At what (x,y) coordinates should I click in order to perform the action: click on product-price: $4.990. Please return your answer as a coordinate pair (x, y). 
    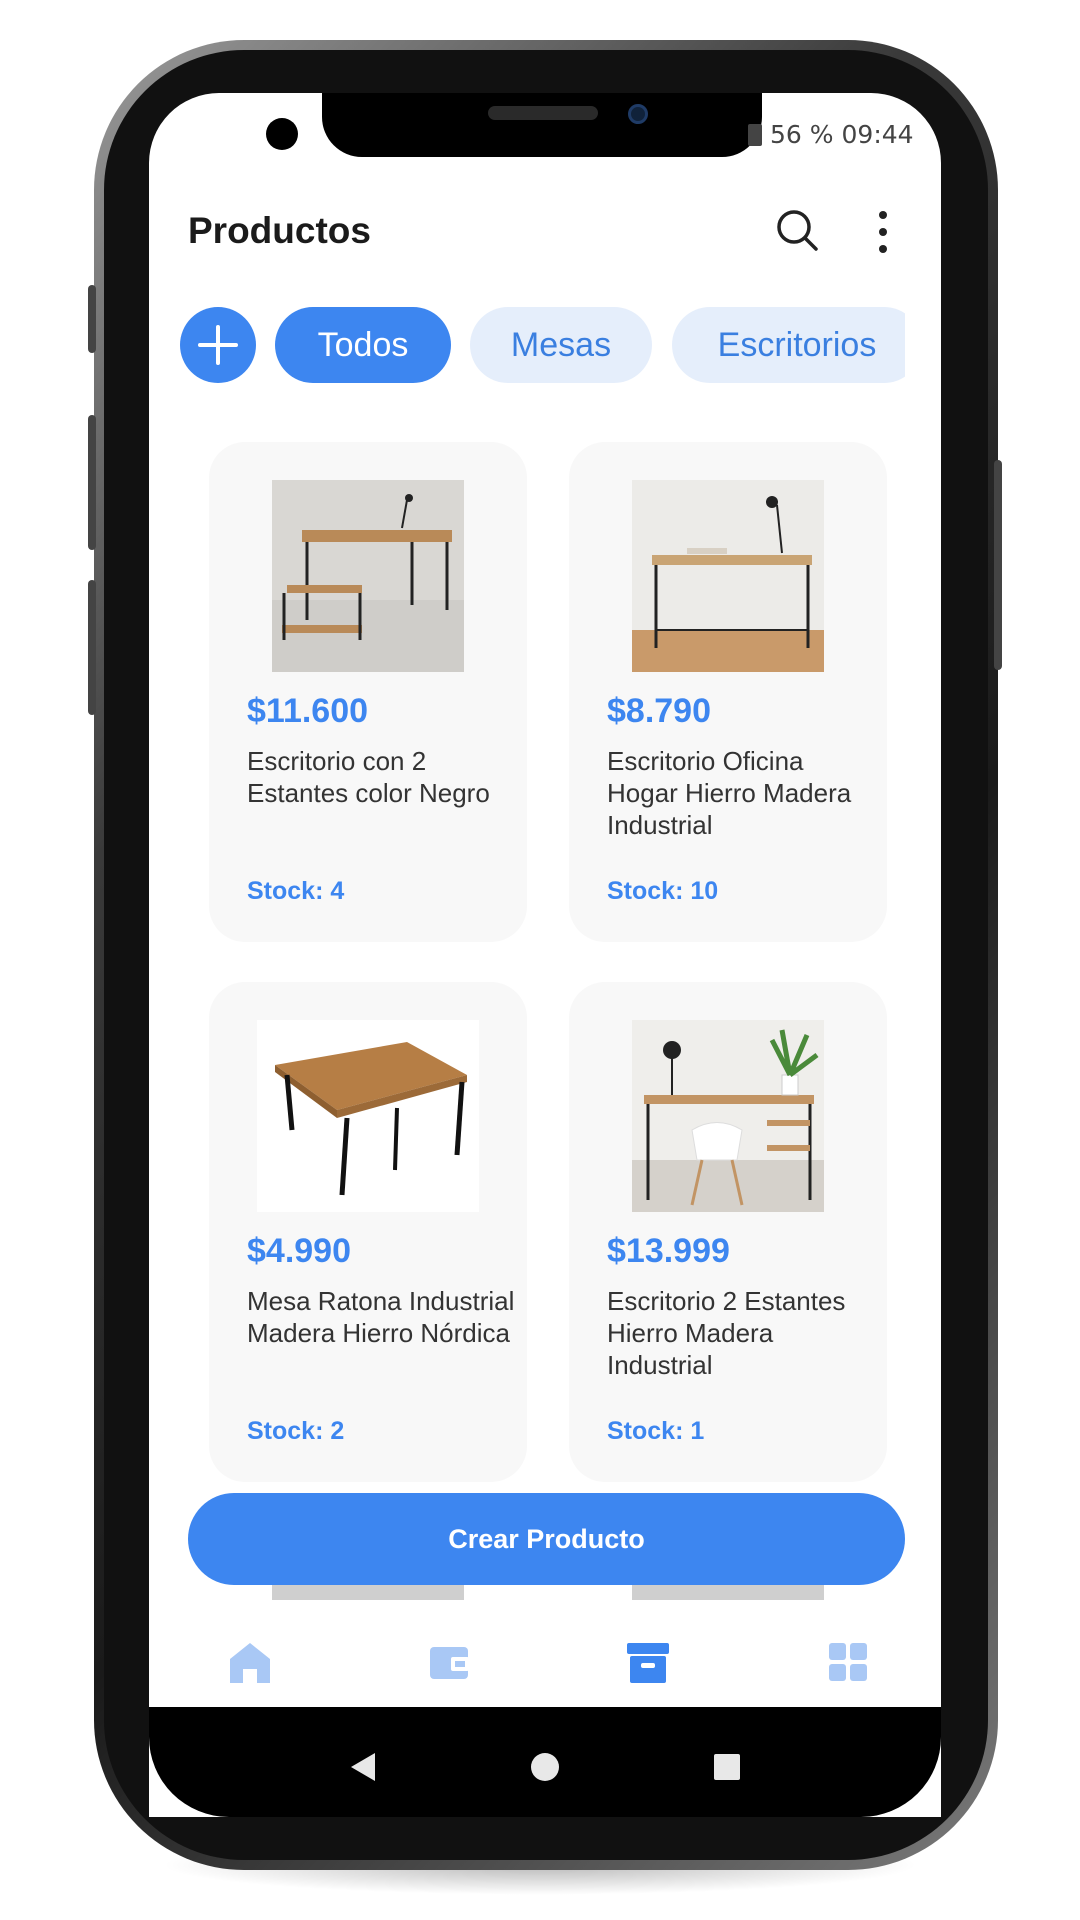
    Looking at the image, I should click on (299, 1251).